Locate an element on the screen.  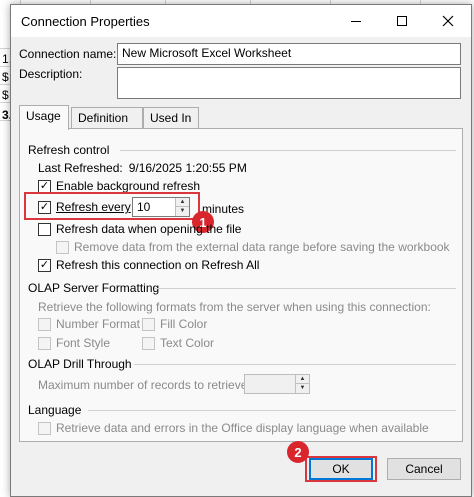
refresh-on-open-label: Refresh data when opening the file is located at coordinates (149, 229).